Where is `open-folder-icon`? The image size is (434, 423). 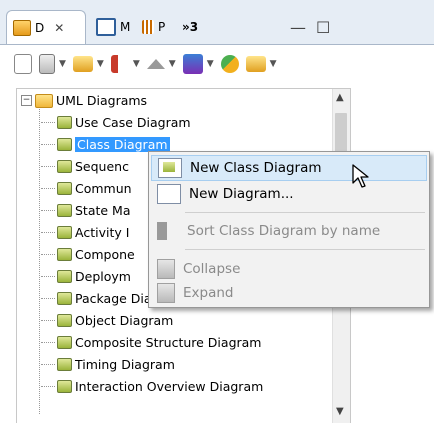 open-folder-icon is located at coordinates (255, 63).